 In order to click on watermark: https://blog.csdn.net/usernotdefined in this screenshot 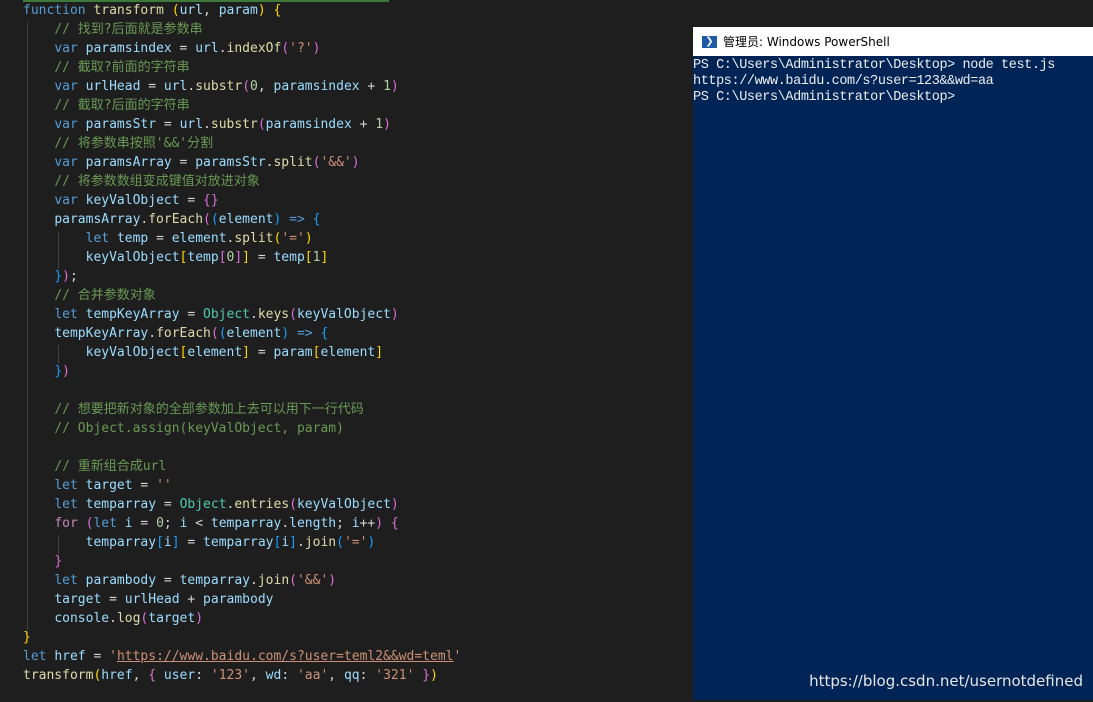, I will do `click(946, 681)`.